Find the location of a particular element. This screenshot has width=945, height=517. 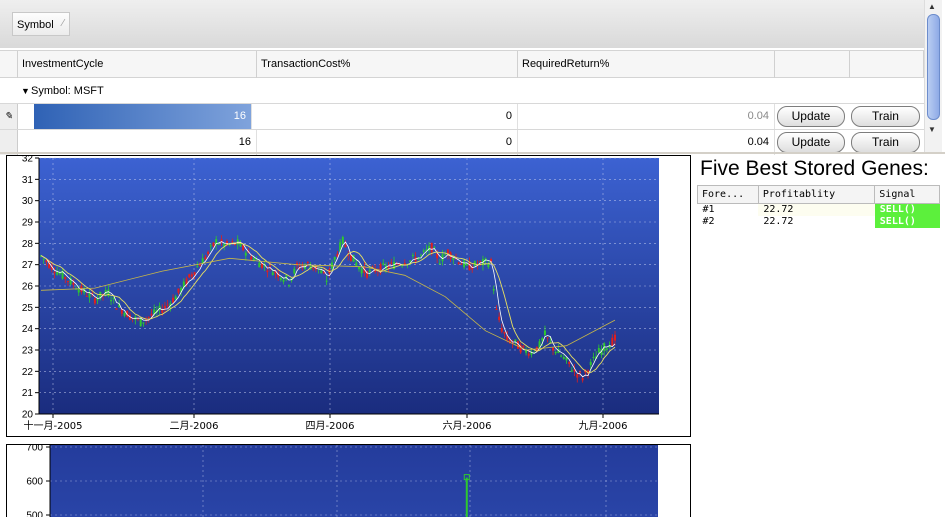

y-tick-label: 28 is located at coordinates (28, 244).